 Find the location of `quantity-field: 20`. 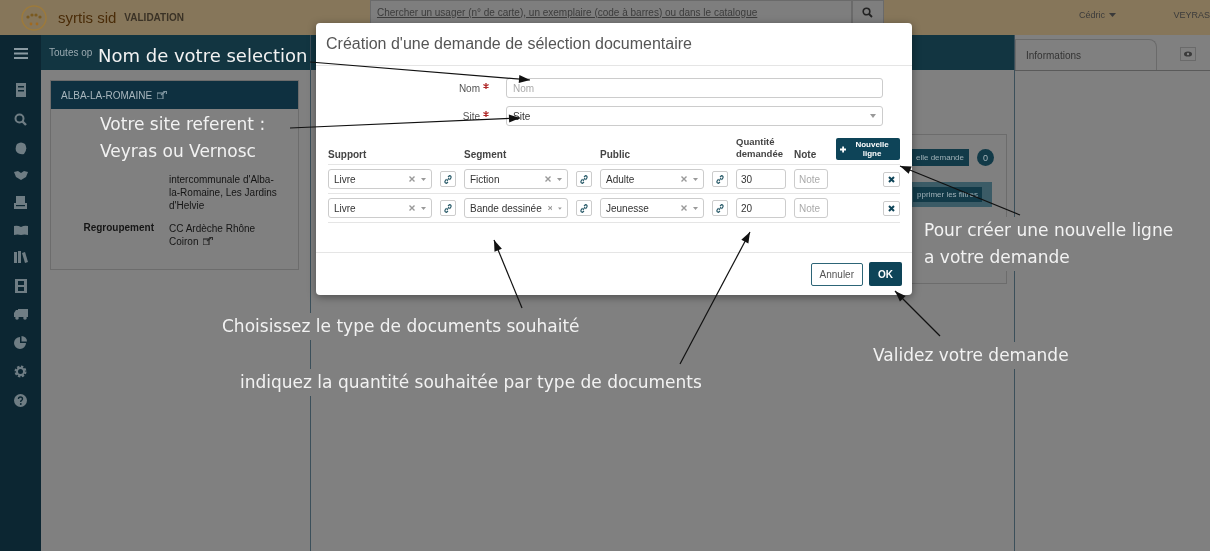

quantity-field: 20 is located at coordinates (761, 208).